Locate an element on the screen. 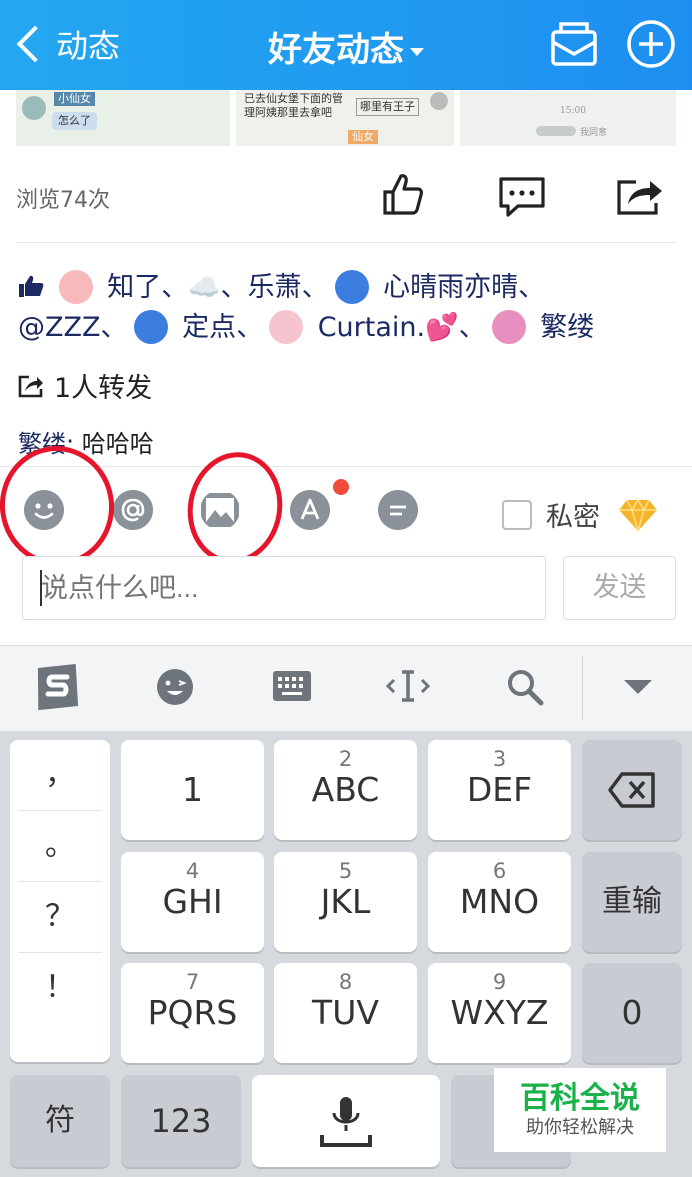  view-count: 浏览74次 is located at coordinates (63, 200).